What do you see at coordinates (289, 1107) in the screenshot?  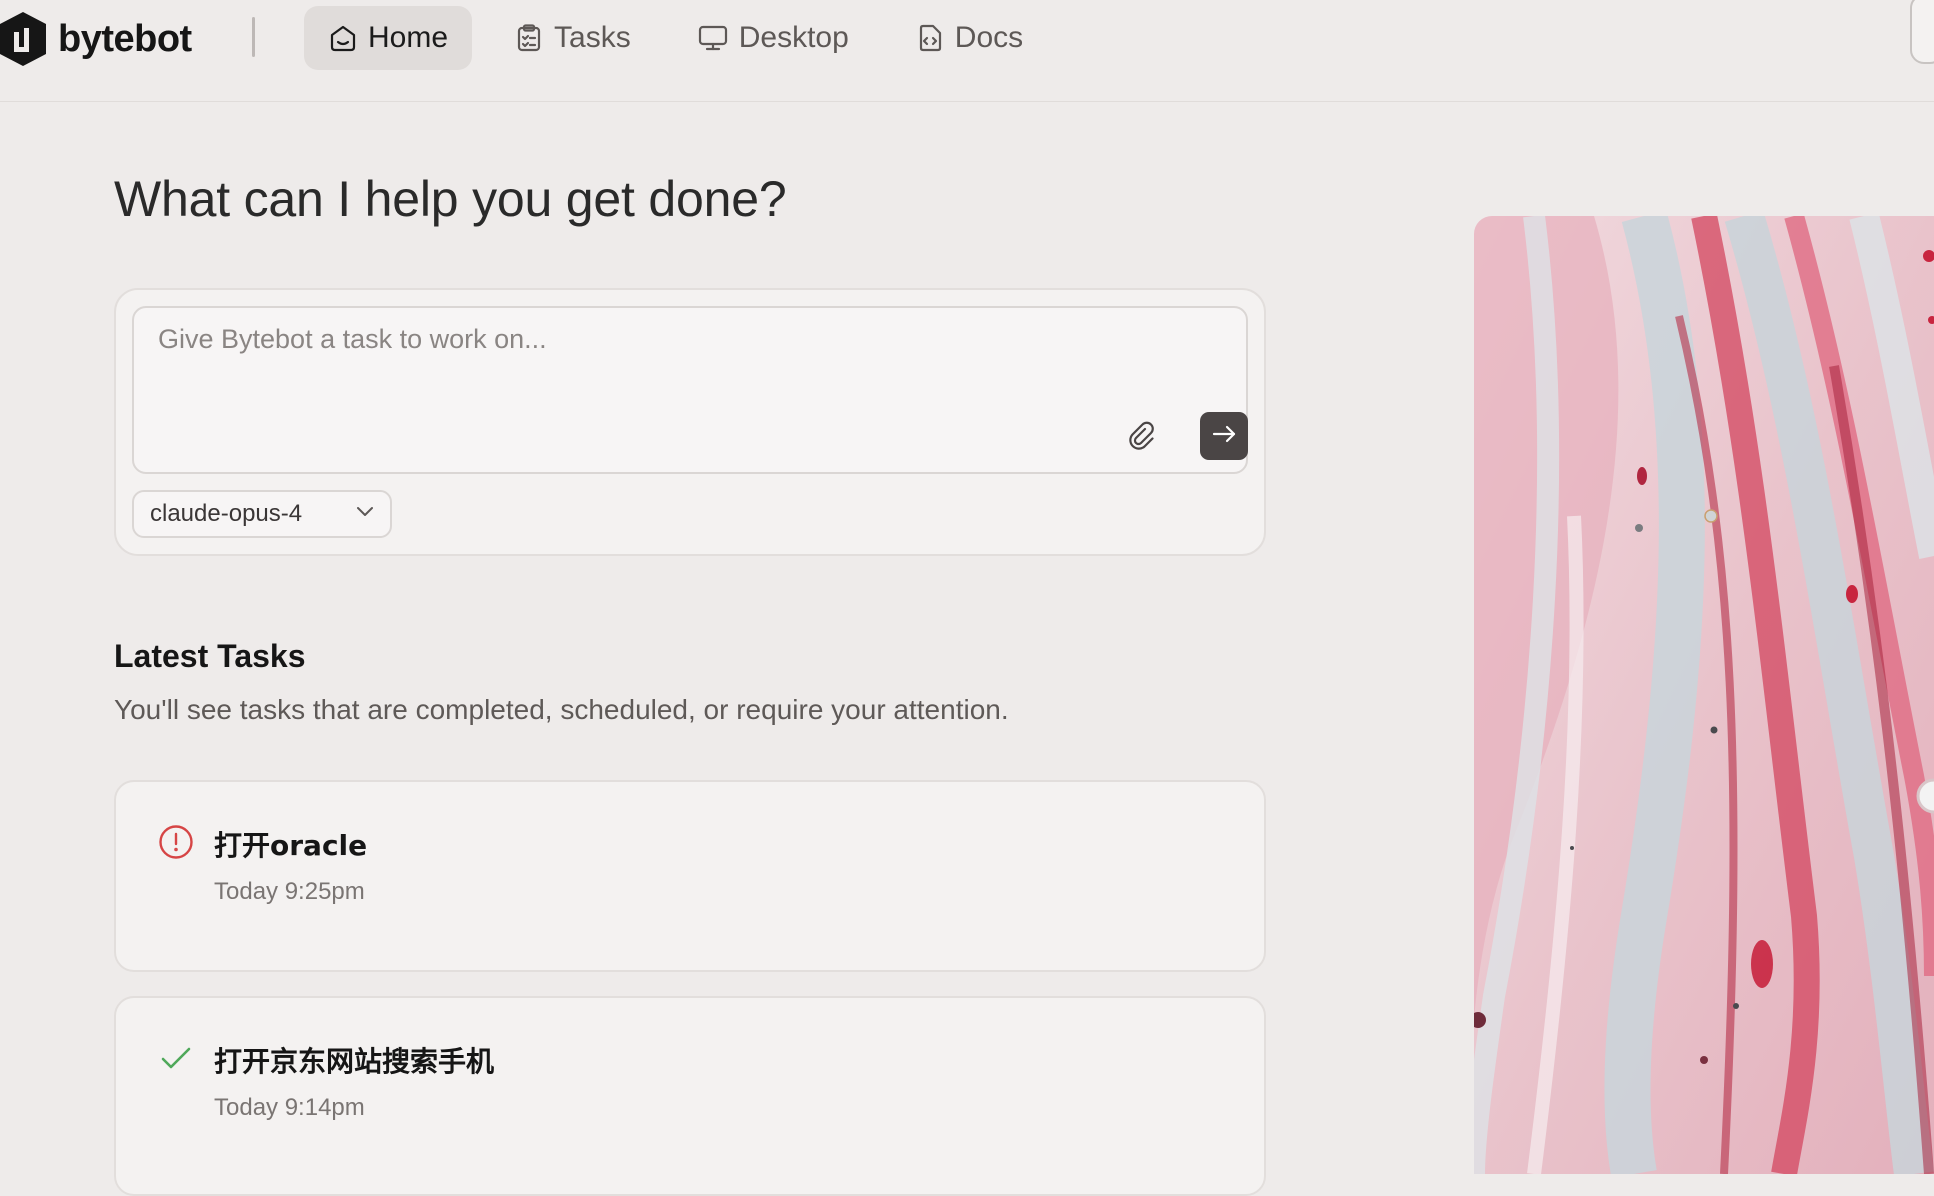 I see `task-timestamp: Today 9:14pm` at bounding box center [289, 1107].